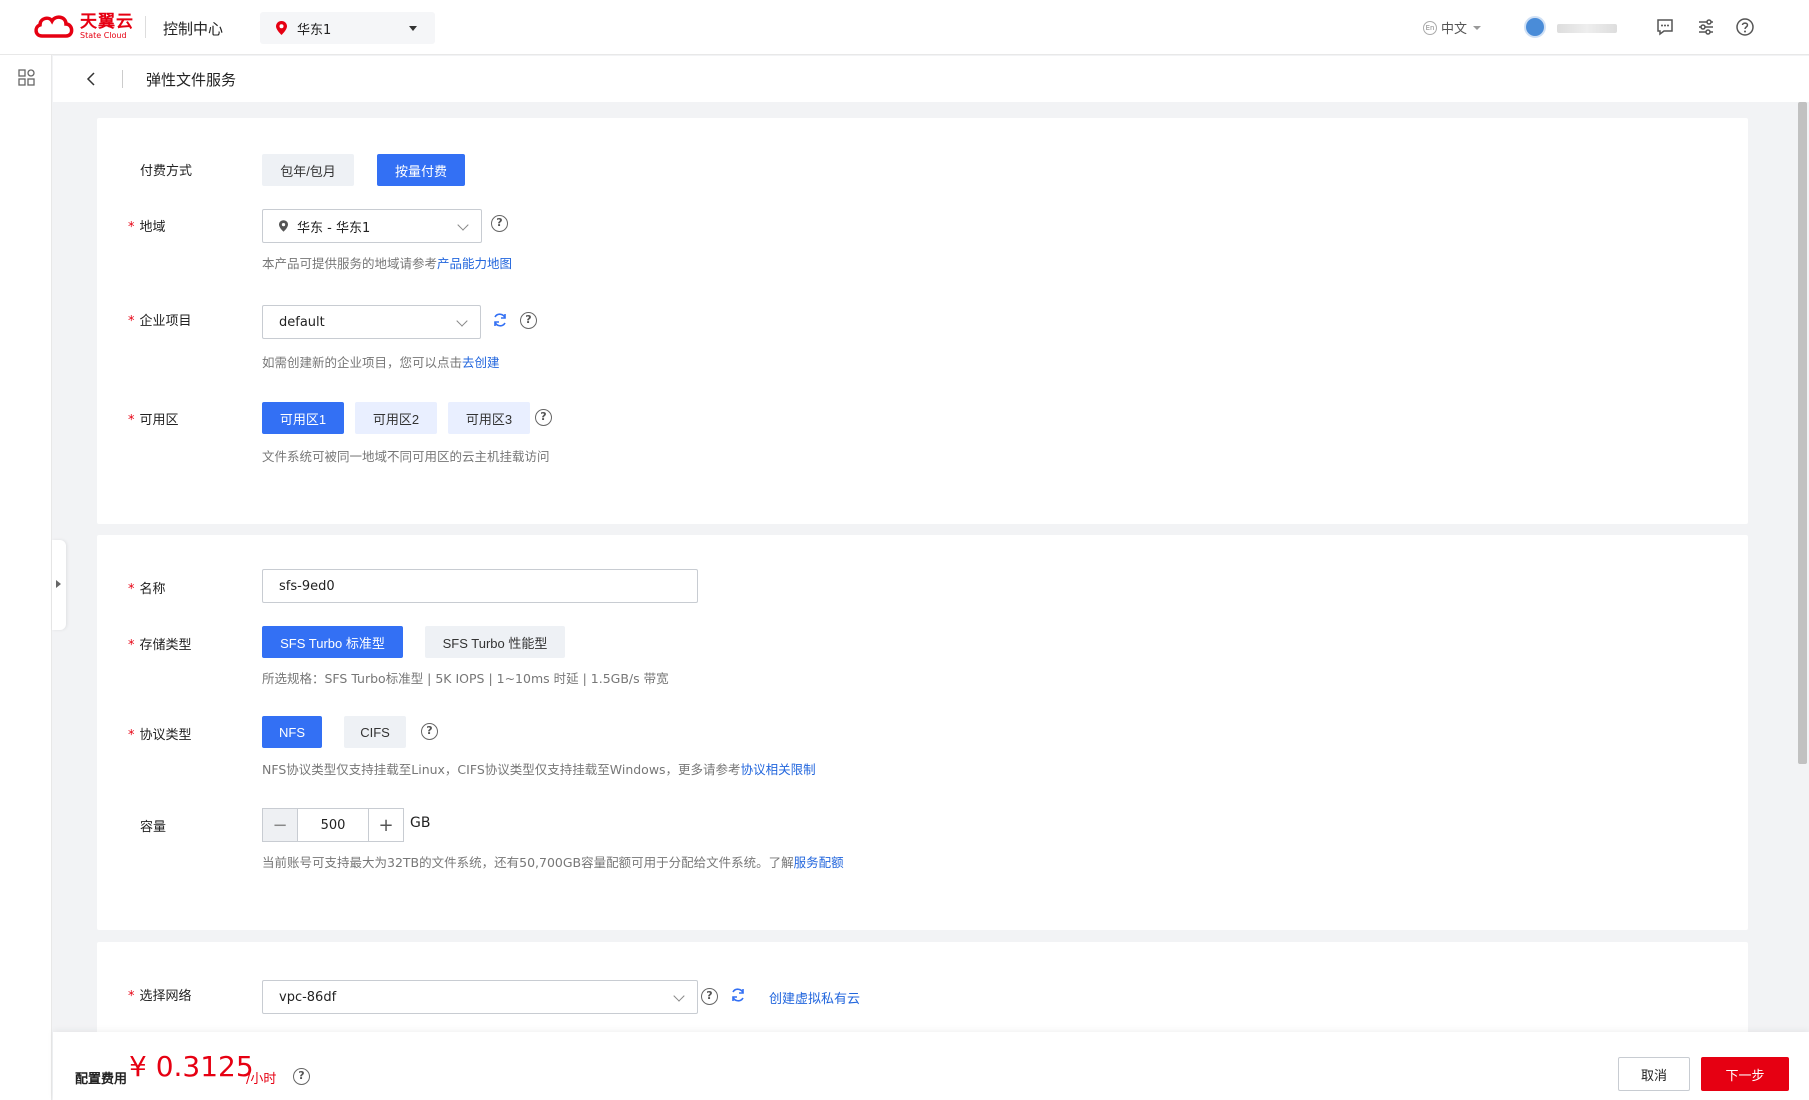  What do you see at coordinates (308, 170) in the screenshot?
I see `billing-option-yearly: 包年/包月` at bounding box center [308, 170].